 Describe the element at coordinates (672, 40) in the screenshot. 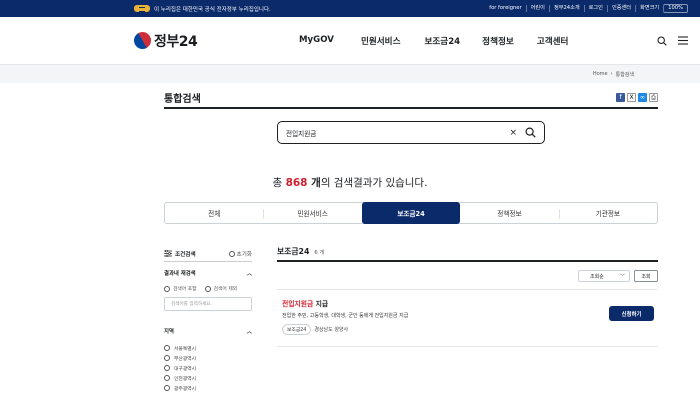

I see `header-icons` at that location.